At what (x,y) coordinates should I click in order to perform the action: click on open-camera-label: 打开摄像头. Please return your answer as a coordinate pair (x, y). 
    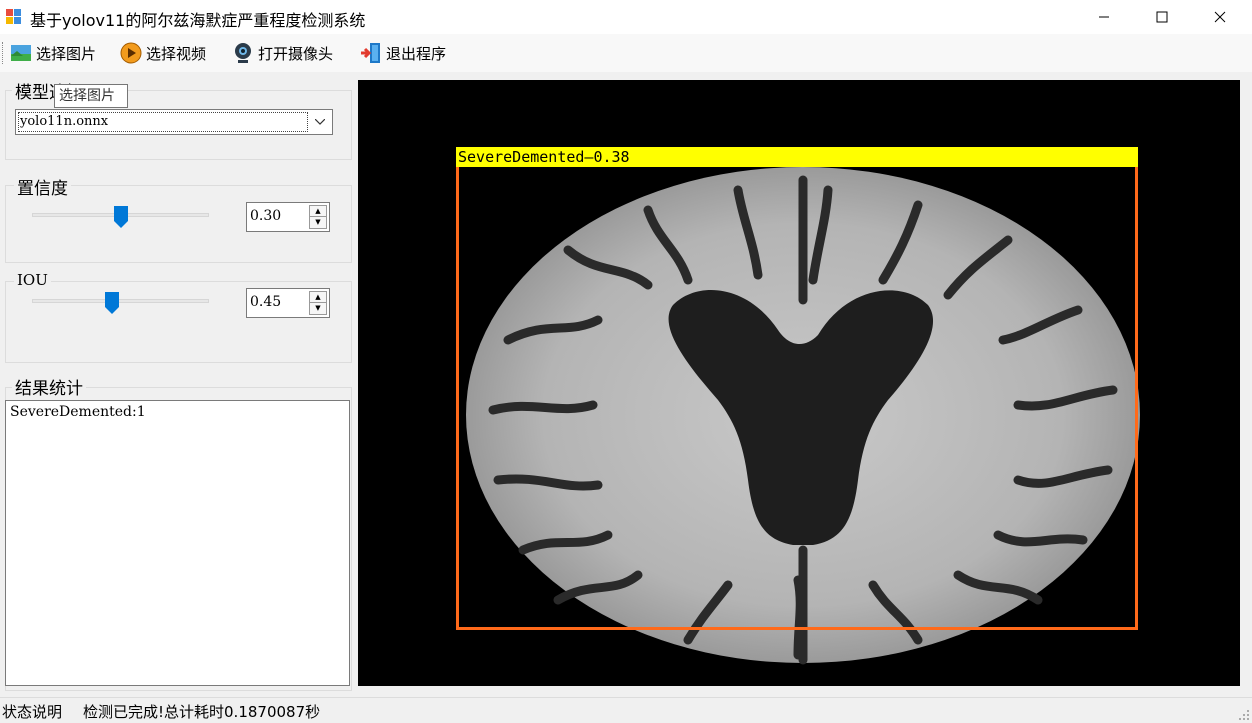
    Looking at the image, I should click on (296, 53).